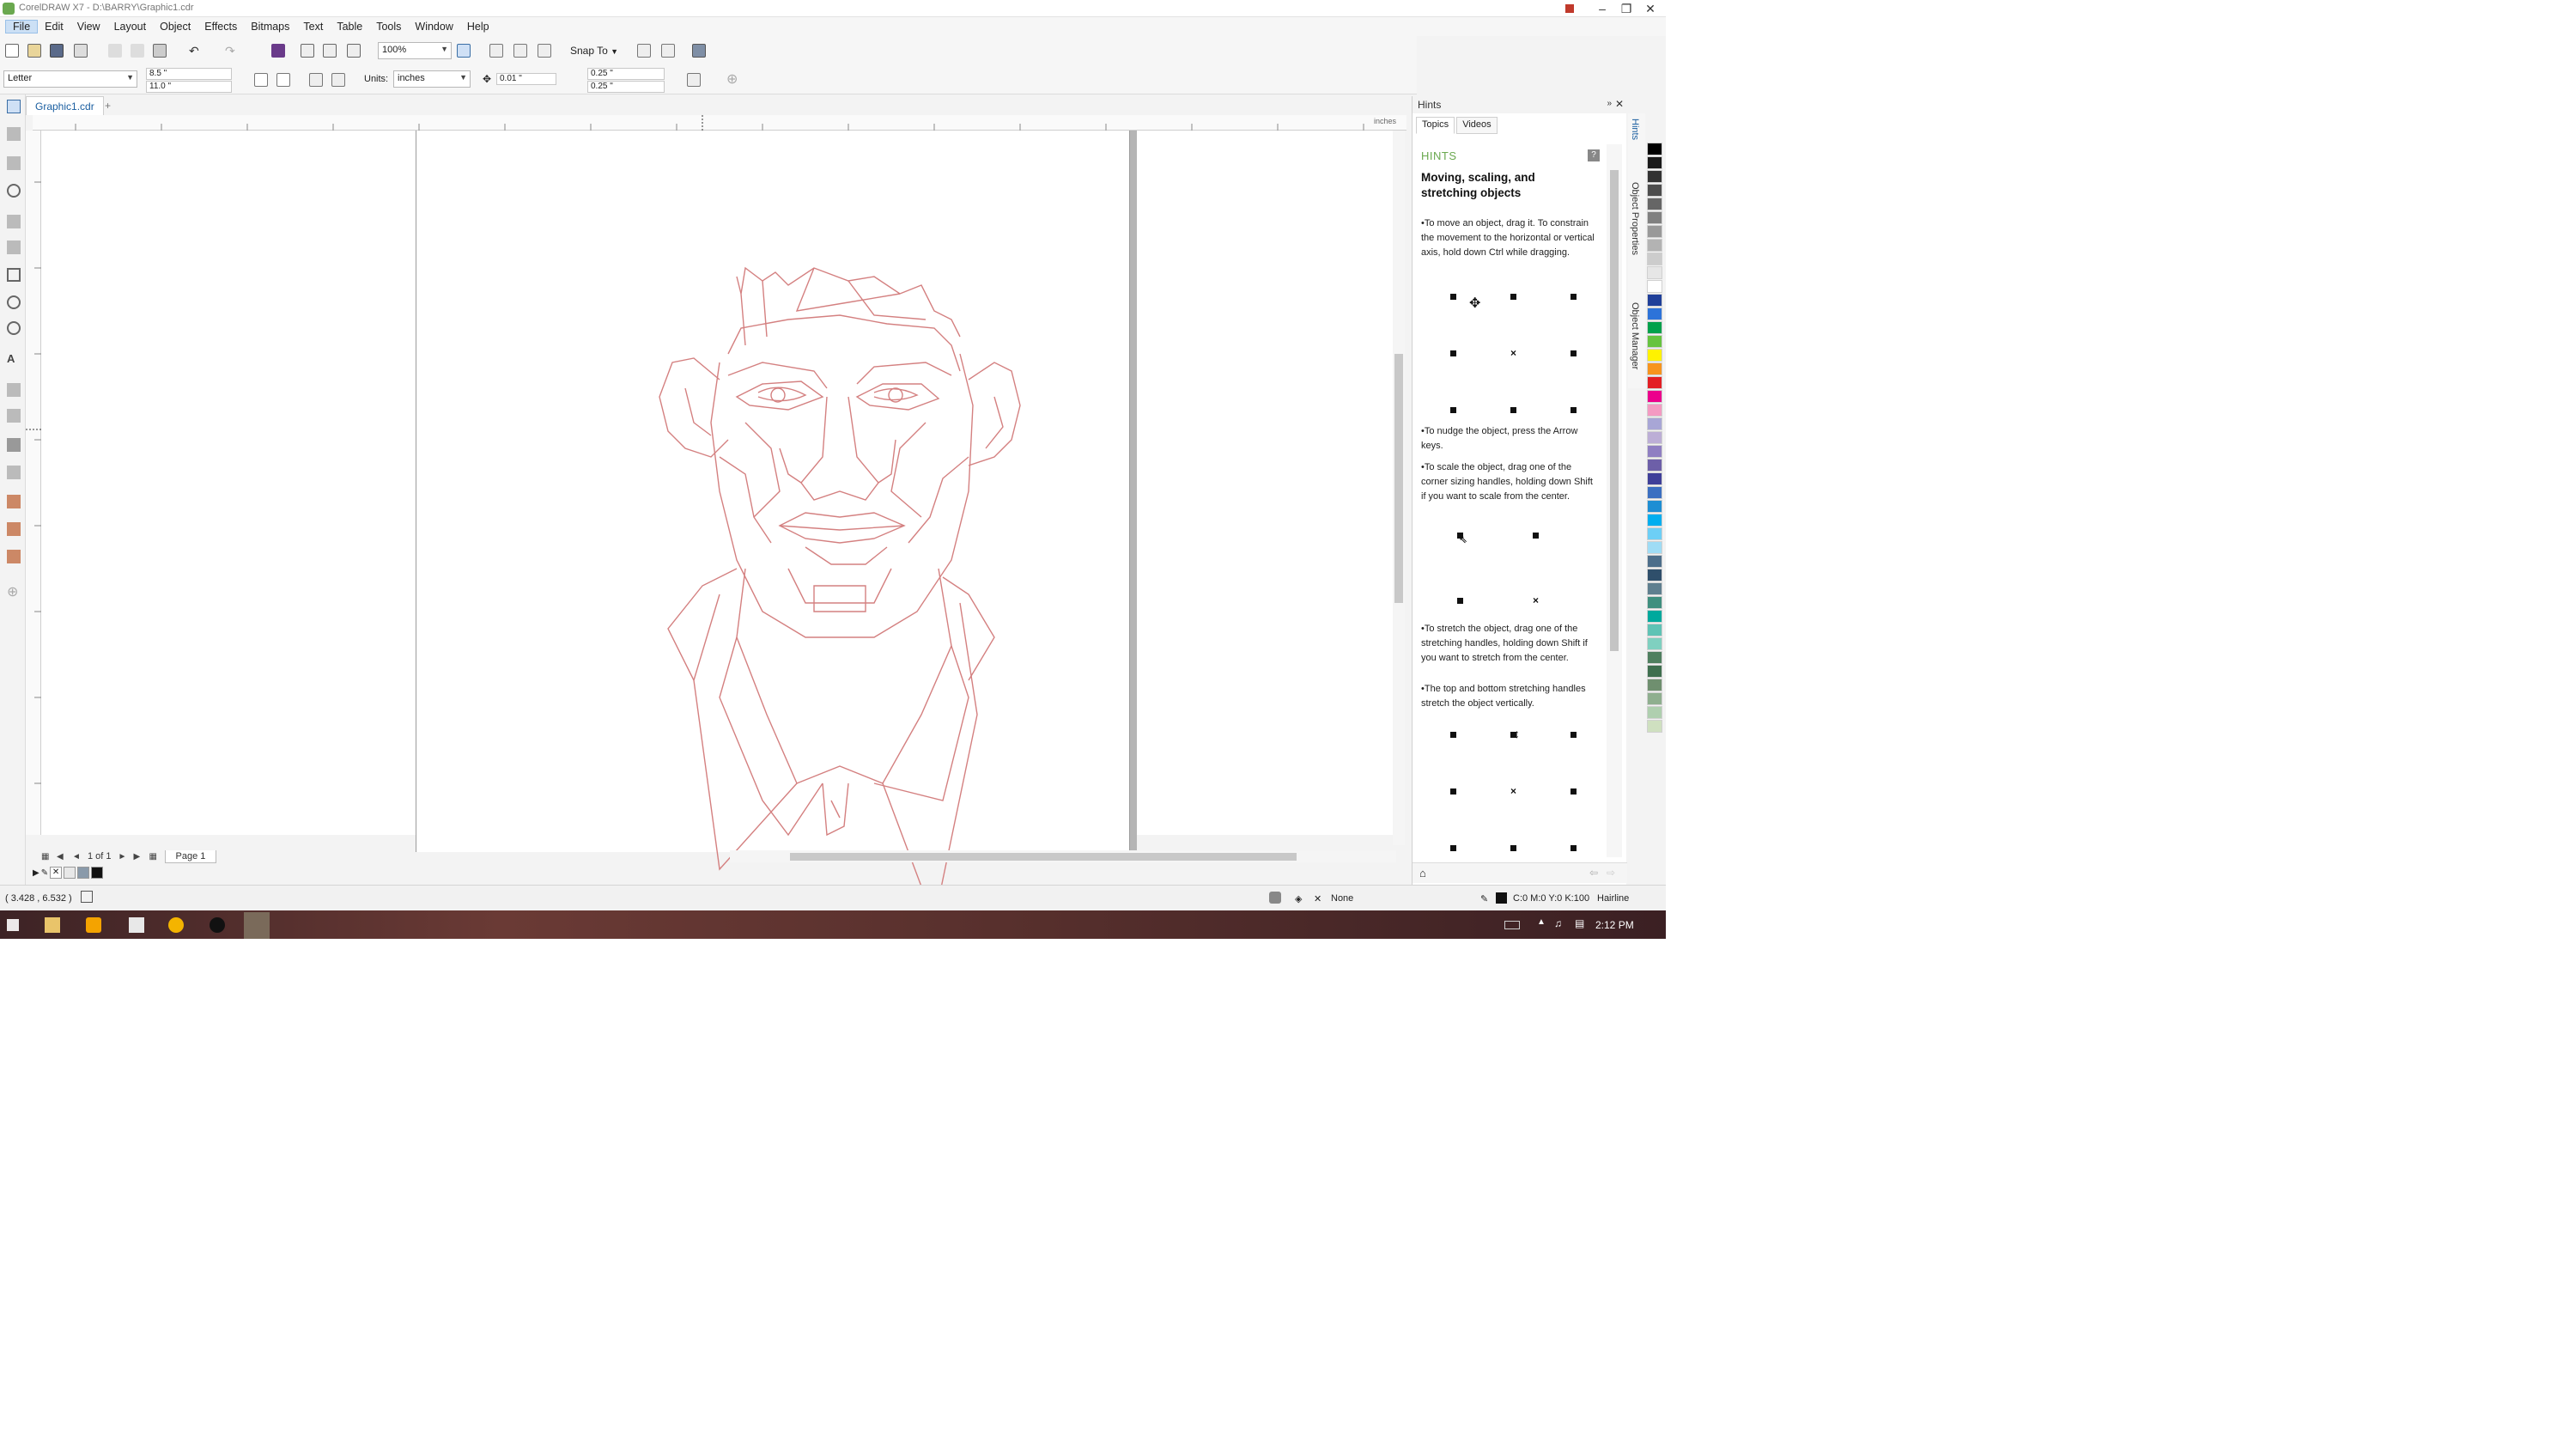 Image resolution: width=2576 pixels, height=1449 pixels. I want to click on welcome-screen-icon, so click(699, 51).